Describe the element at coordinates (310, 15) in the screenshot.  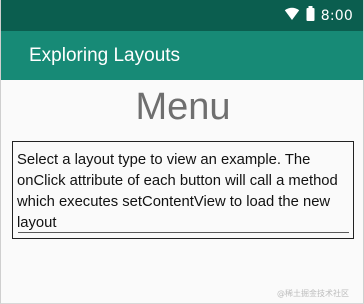
I see `battery-icon` at that location.